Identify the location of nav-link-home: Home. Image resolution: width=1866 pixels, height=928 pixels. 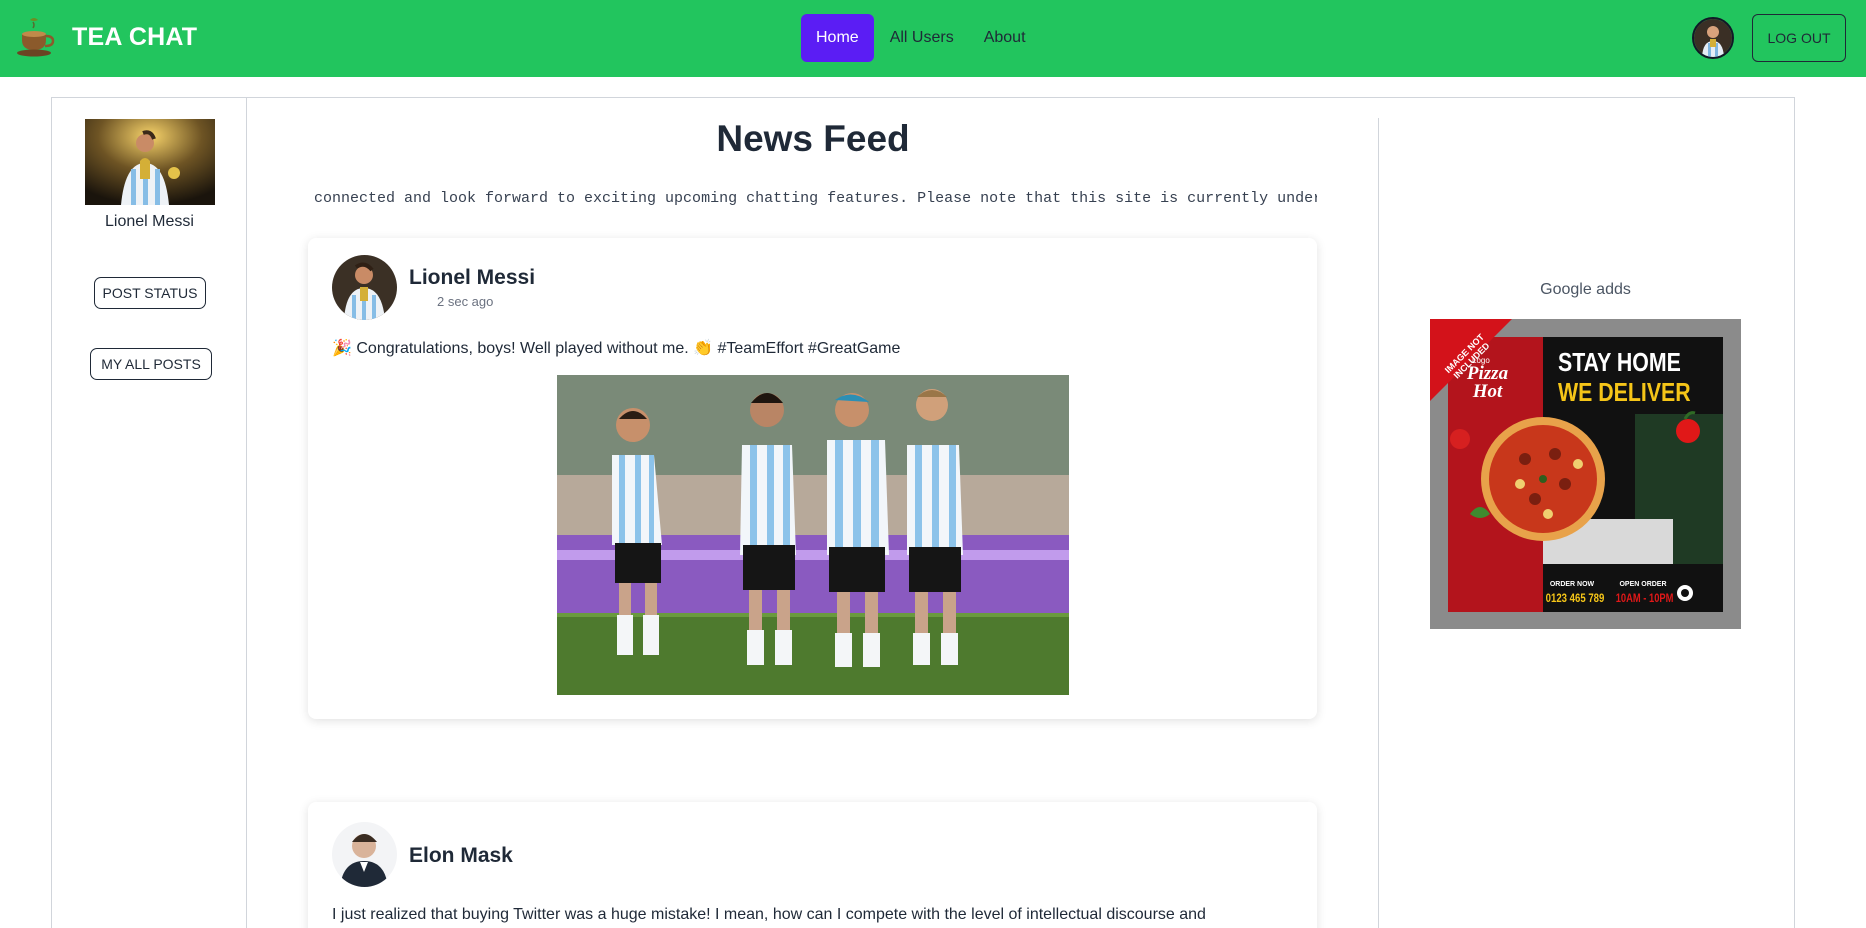
(837, 38).